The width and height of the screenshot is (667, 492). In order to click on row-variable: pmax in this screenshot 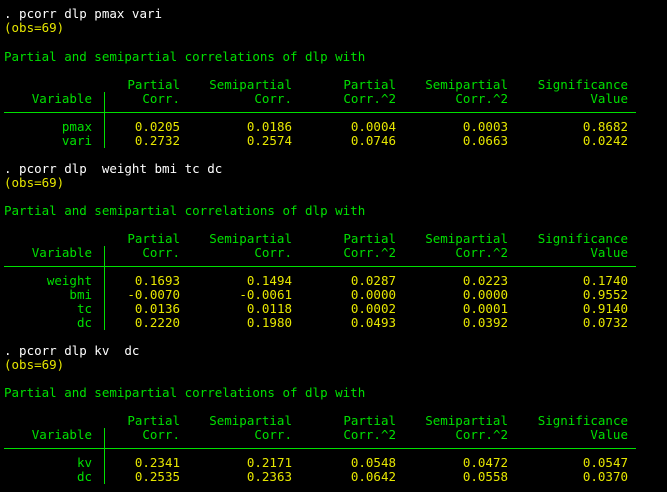, I will do `click(76, 126)`.